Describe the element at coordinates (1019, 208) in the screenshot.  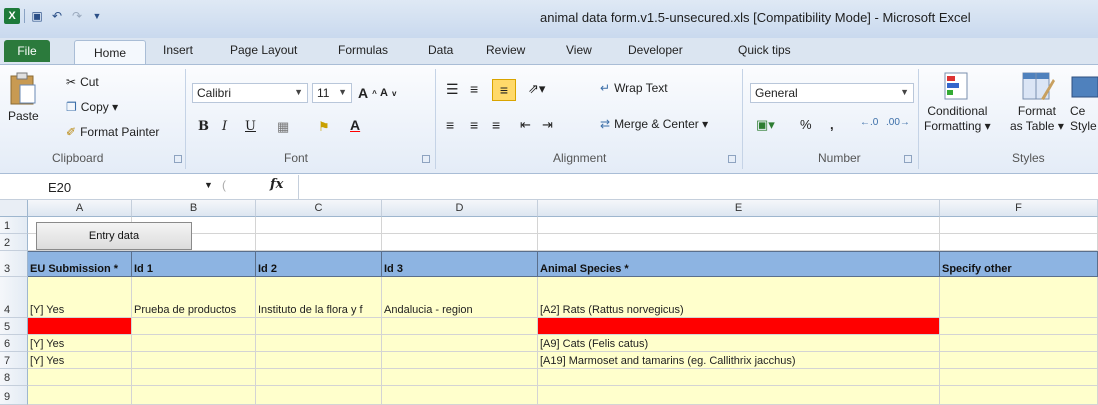
I see `column-header-f: F` at that location.